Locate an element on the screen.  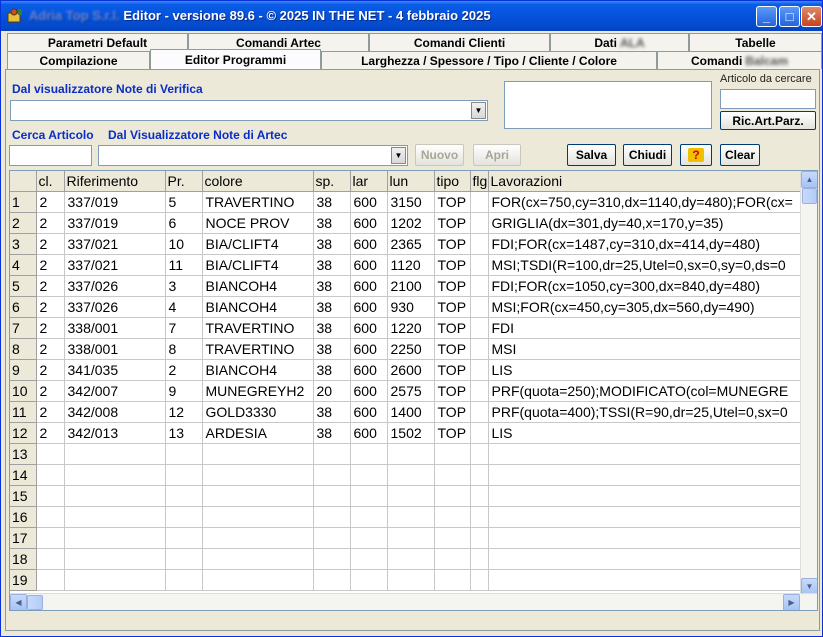
table-cell: 337/019 is located at coordinates (115, 223).